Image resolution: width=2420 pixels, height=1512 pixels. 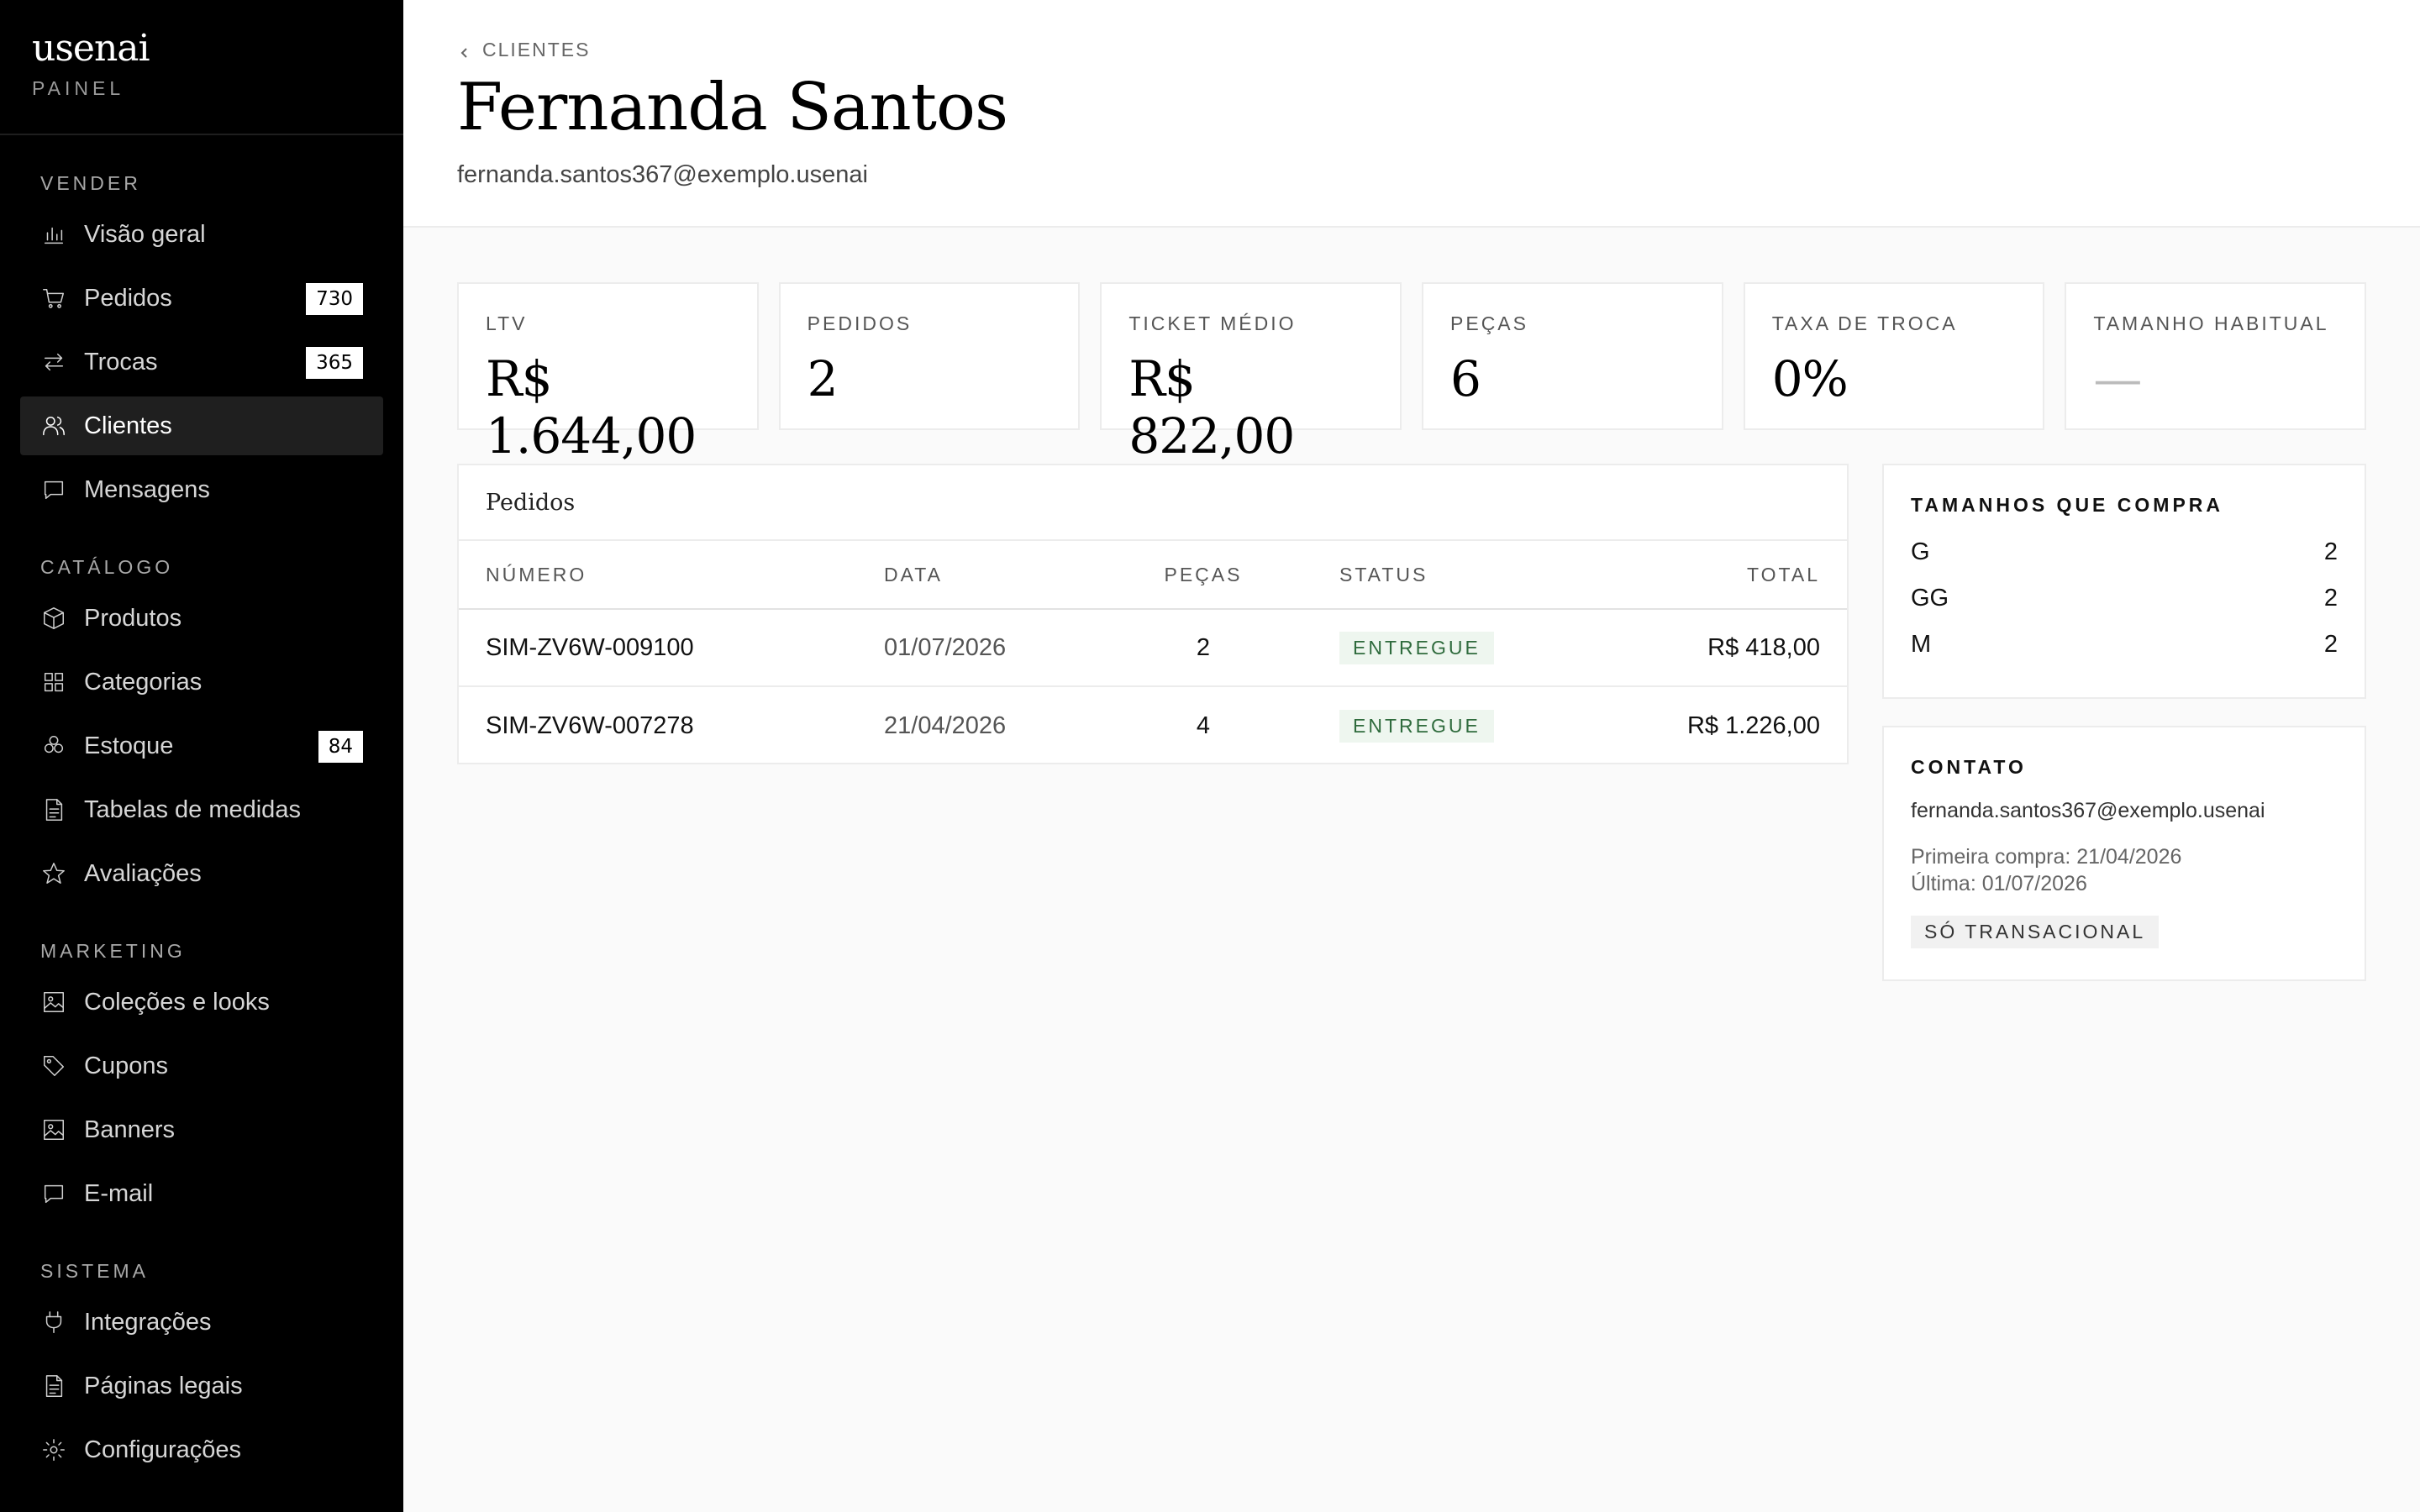 I want to click on nav-section-heading: CATÁLOGO, so click(x=107, y=567).